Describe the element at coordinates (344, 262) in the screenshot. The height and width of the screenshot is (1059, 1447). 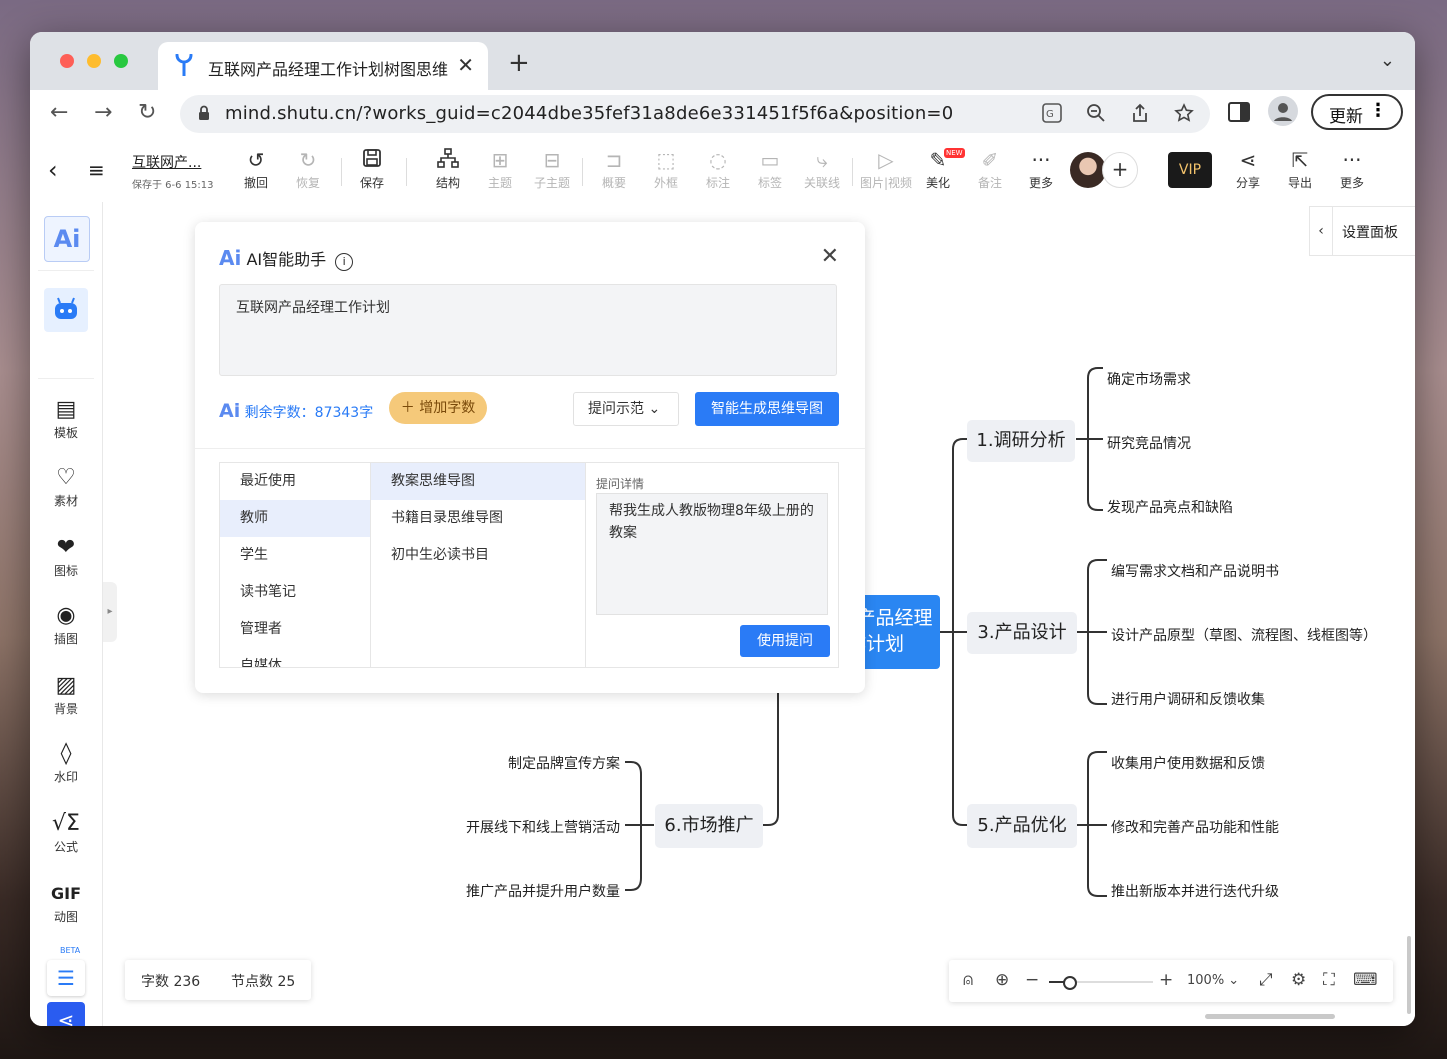
I see `info-icon: i` at that location.